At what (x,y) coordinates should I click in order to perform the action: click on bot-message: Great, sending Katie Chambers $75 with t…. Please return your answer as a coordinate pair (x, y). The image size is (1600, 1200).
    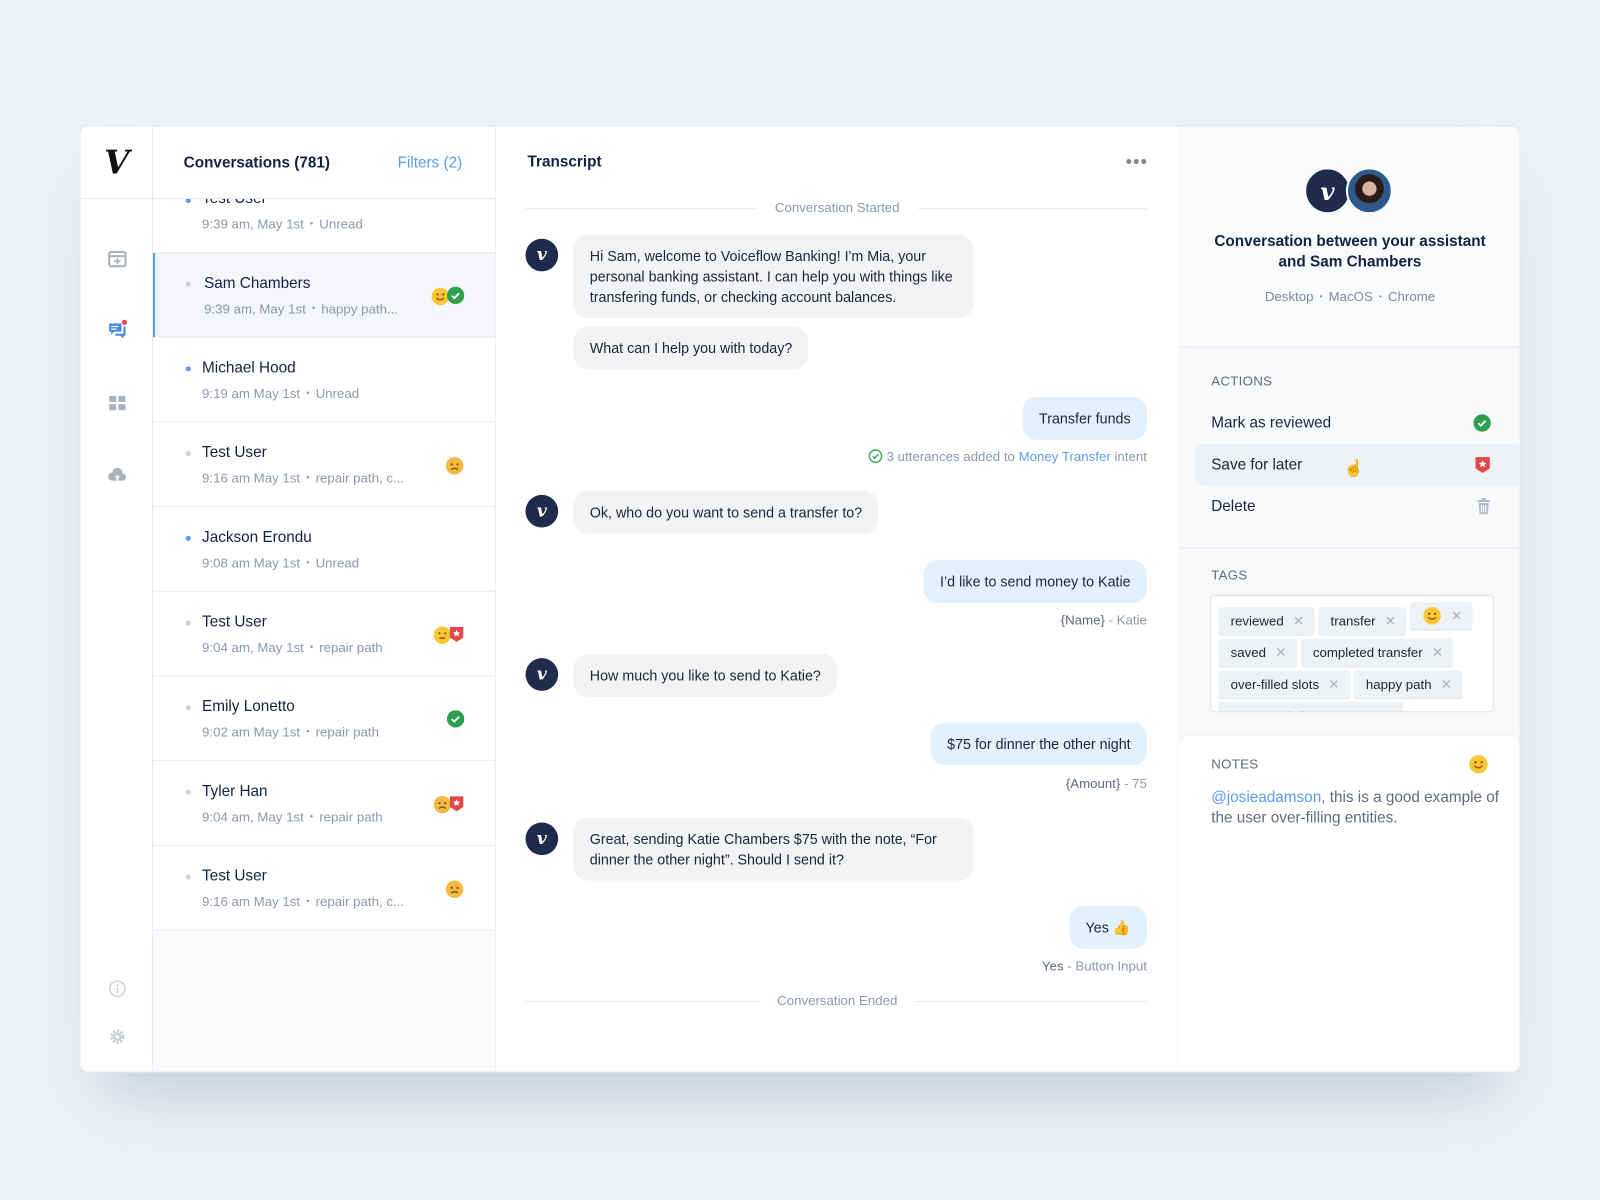
    Looking at the image, I should click on (773, 849).